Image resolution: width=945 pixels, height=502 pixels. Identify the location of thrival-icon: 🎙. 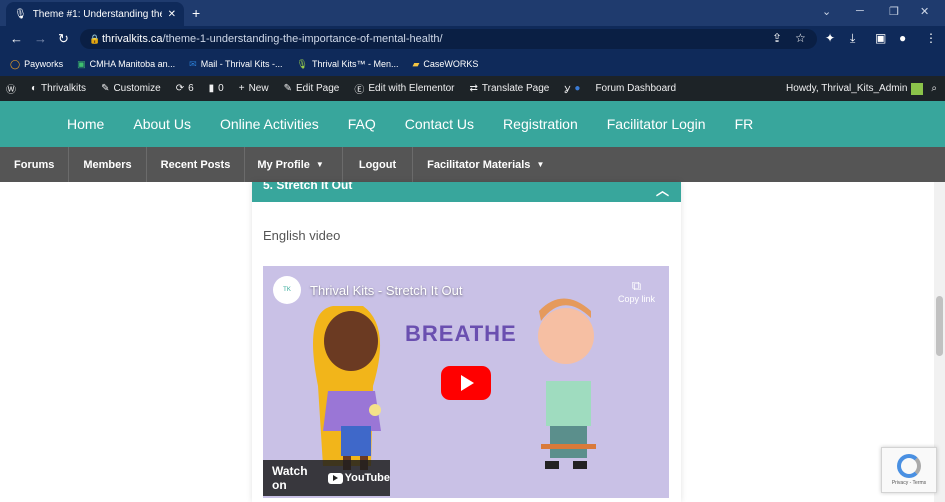
(302, 63).